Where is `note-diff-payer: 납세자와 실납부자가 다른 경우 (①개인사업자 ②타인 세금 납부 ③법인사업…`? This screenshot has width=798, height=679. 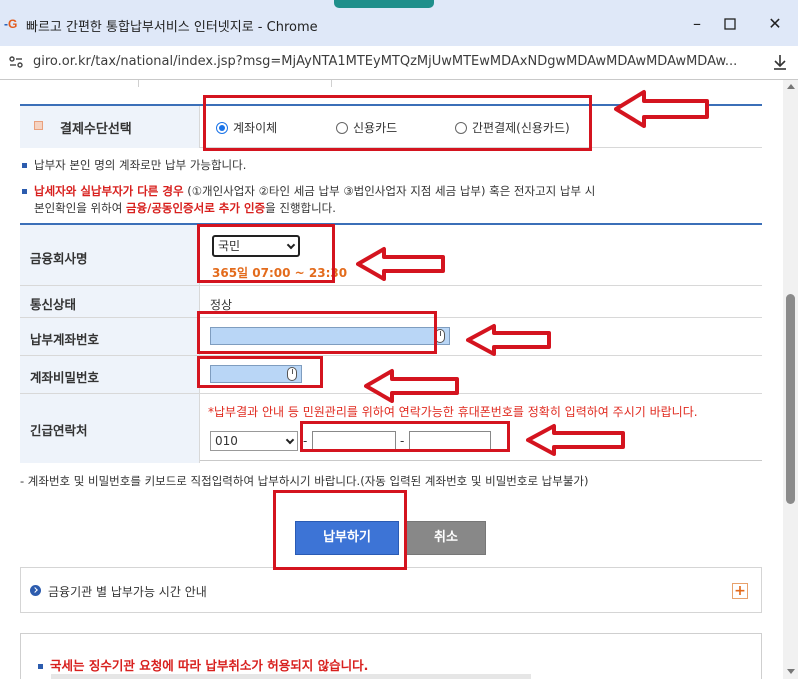
note-diff-payer: 납세자와 실납부자가 다른 경우 (①개인사업자 ②타인 세금 납부 ③법인사업… is located at coordinates (308, 191).